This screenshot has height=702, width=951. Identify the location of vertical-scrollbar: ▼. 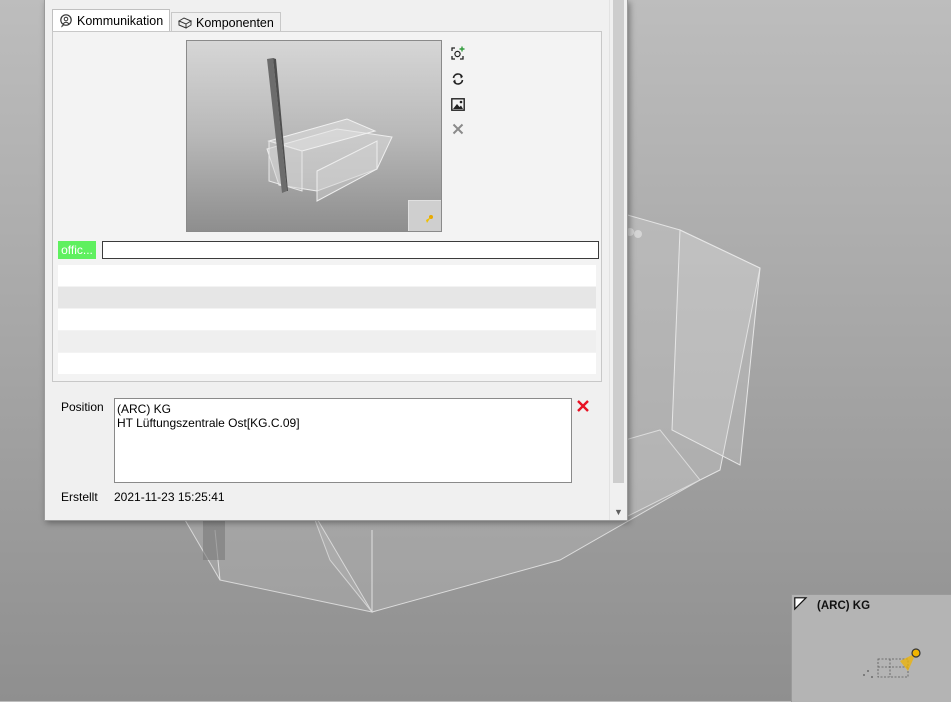
(618, 260).